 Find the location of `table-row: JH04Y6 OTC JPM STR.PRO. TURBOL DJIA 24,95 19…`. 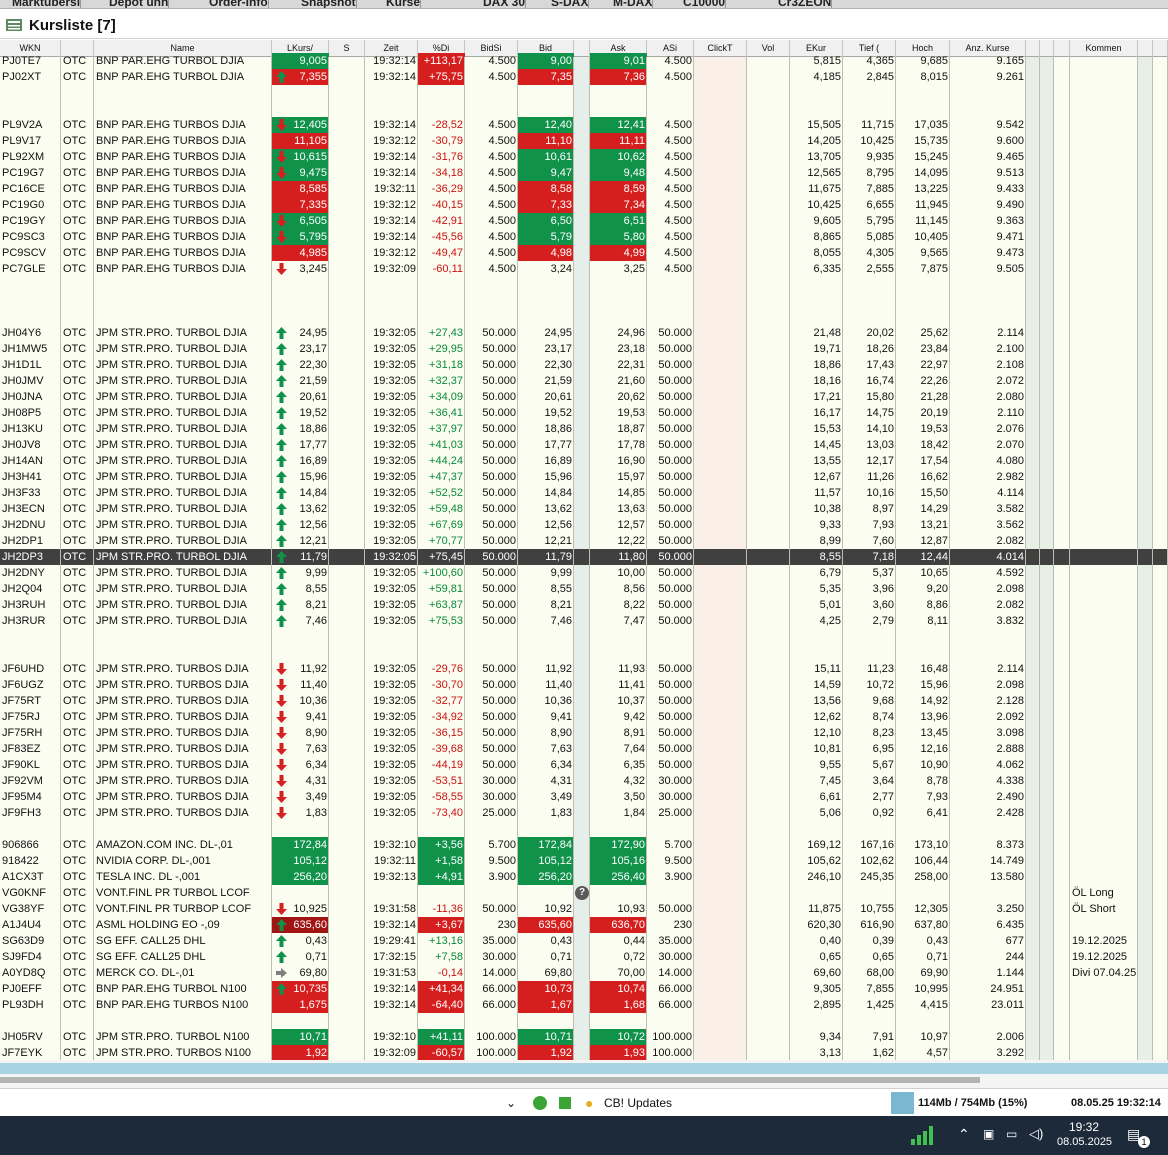

table-row: JH04Y6 OTC JPM STR.PRO. TURBOL DJIA 24,95 19… is located at coordinates (584, 333).